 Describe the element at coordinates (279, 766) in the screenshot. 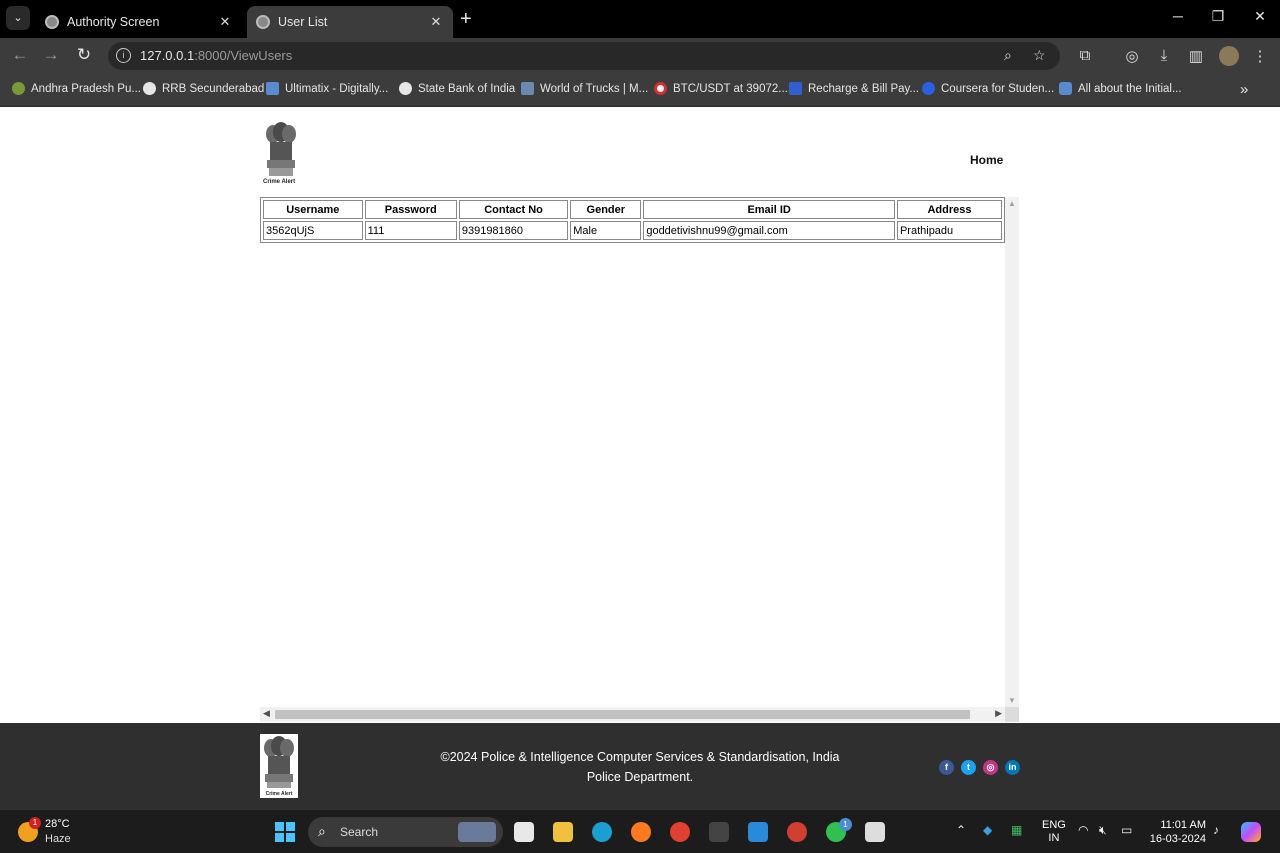

I see `footer-emblem-logo: Crime Alert` at that location.